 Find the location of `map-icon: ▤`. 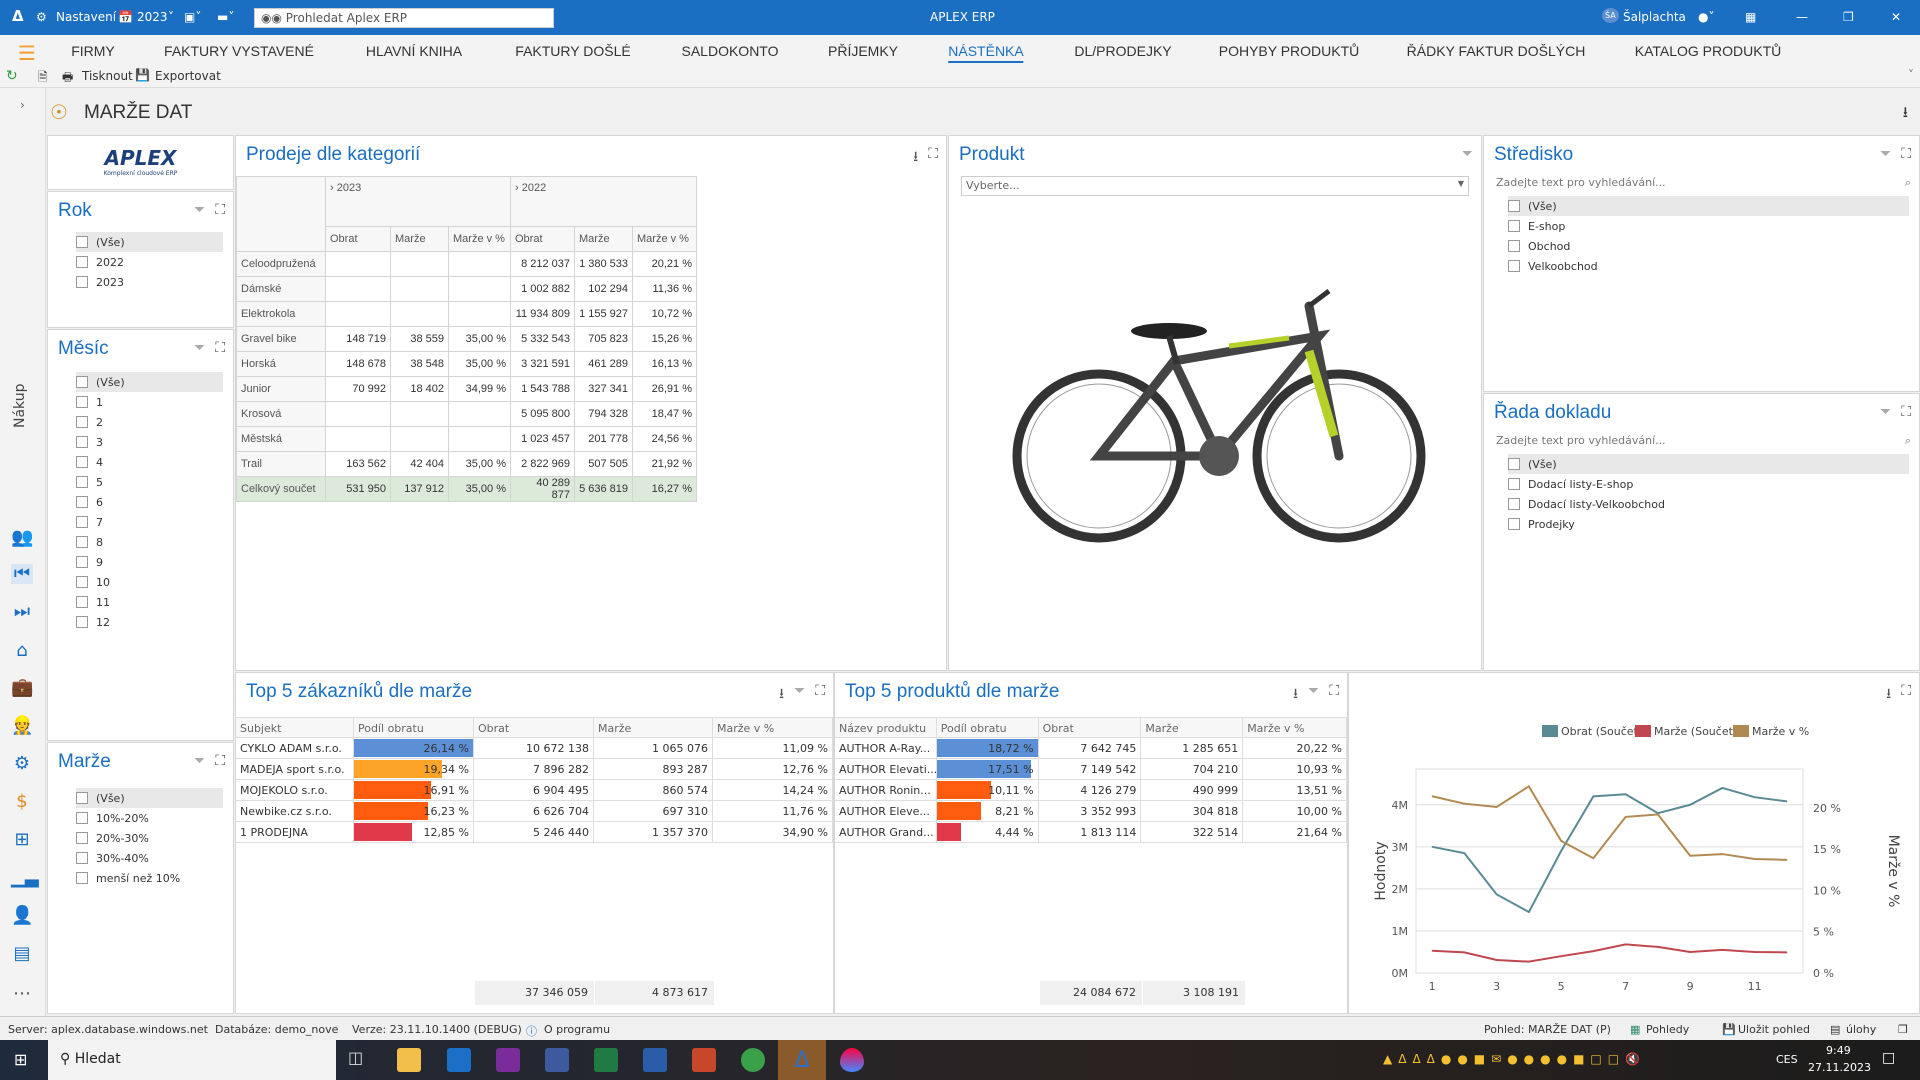

map-icon: ▤ is located at coordinates (22, 954).